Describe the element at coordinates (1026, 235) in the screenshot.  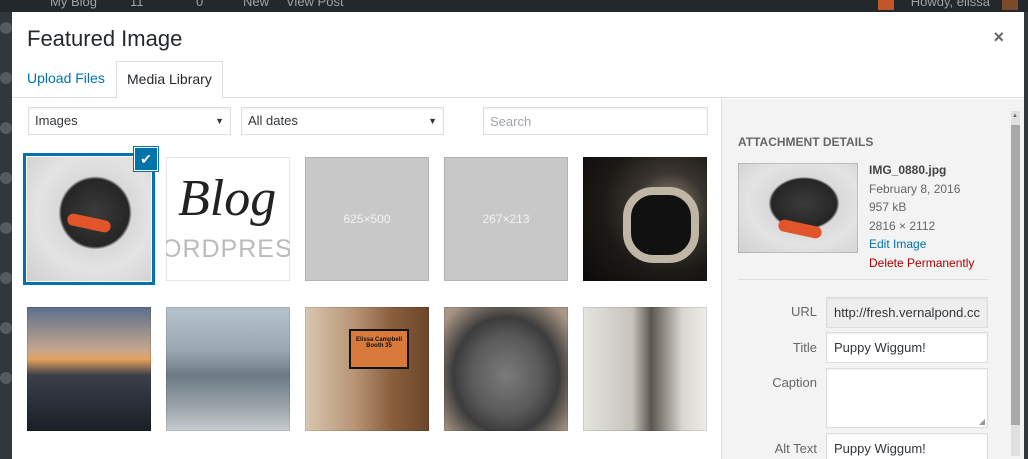
I see `page-scrollbar` at that location.